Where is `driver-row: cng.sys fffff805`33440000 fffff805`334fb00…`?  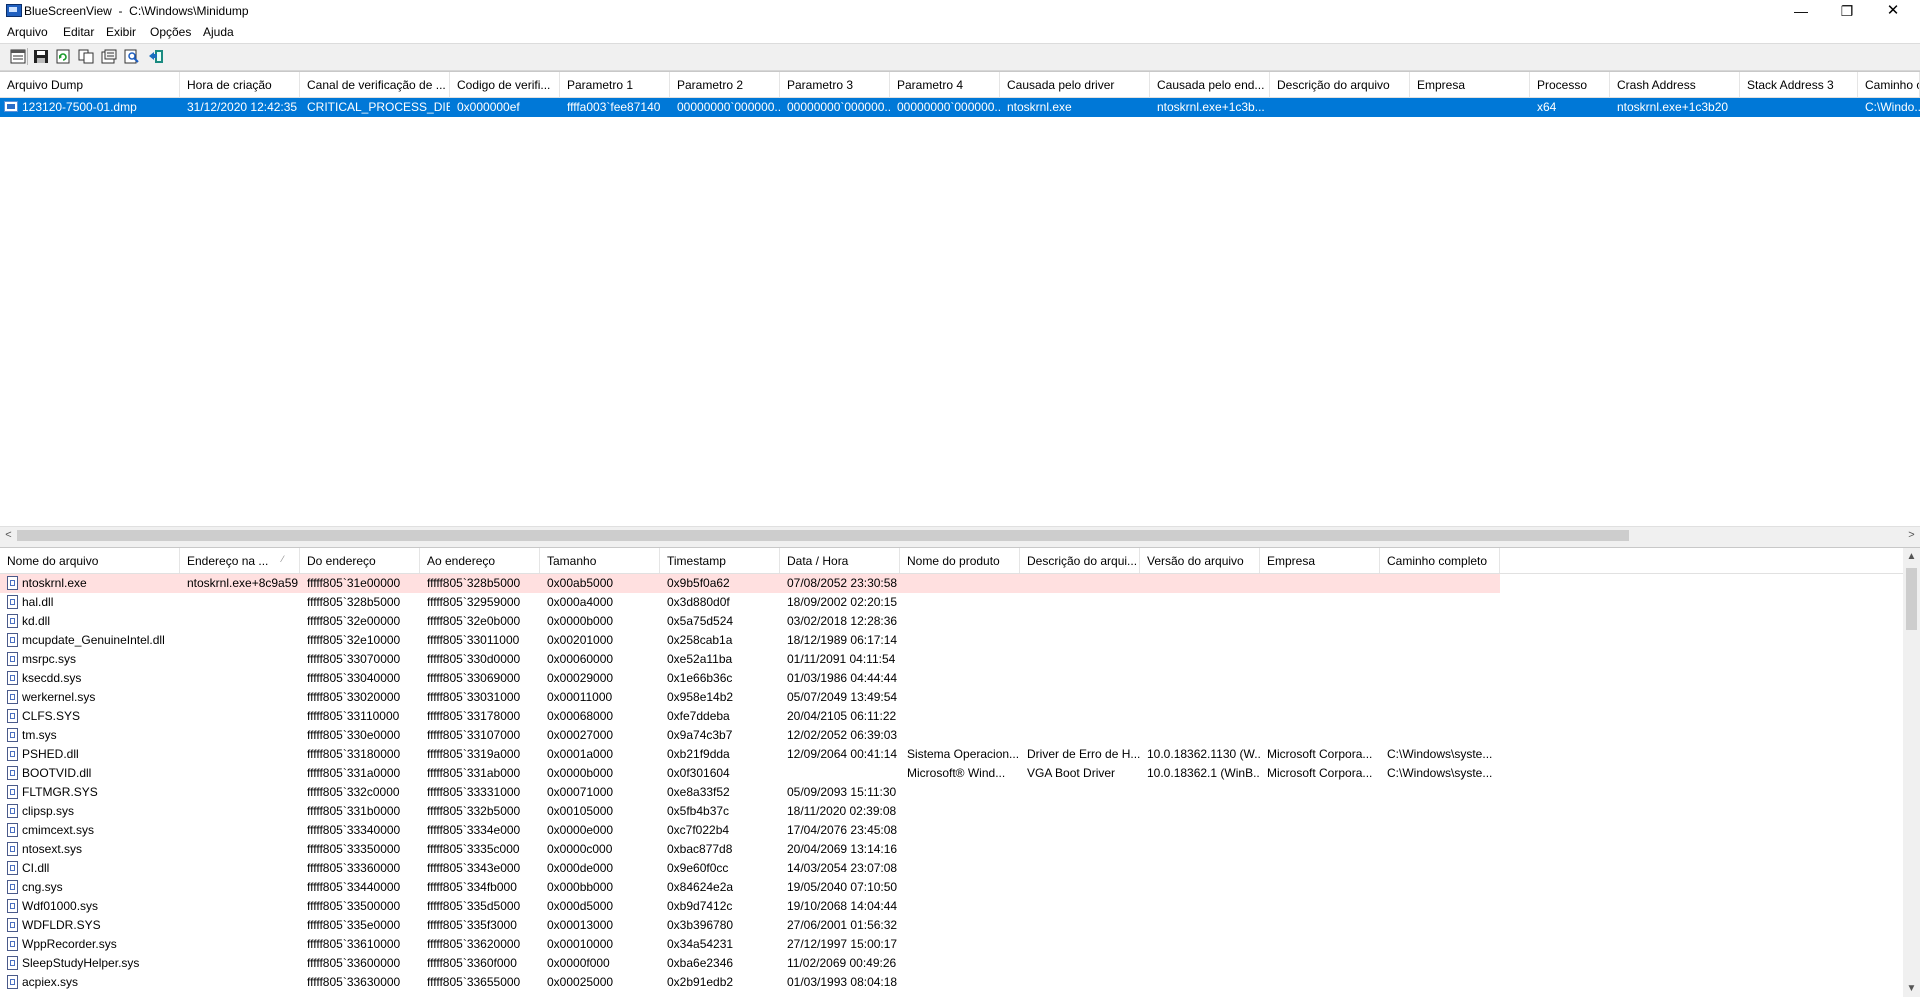 driver-row: cng.sys fffff805`33440000 fffff805`334fb00… is located at coordinates (951, 887).